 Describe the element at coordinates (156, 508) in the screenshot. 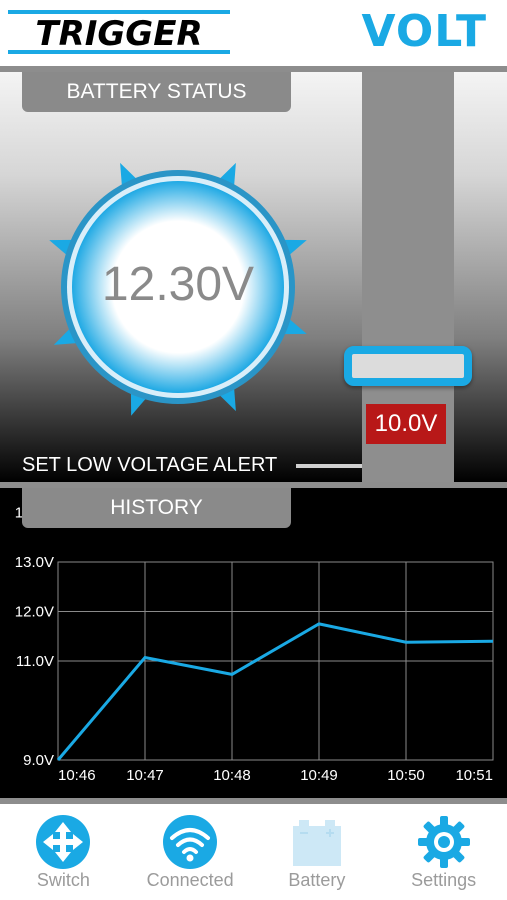

I see `history-tab: HISTORY` at that location.